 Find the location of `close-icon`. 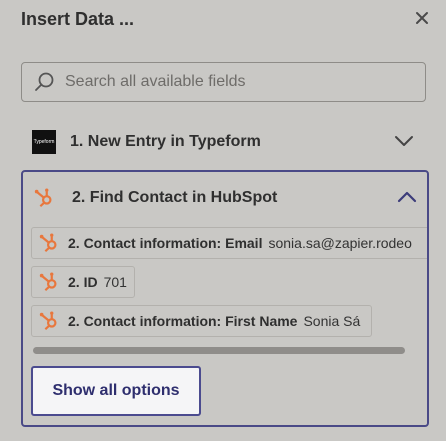

close-icon is located at coordinates (422, 18).